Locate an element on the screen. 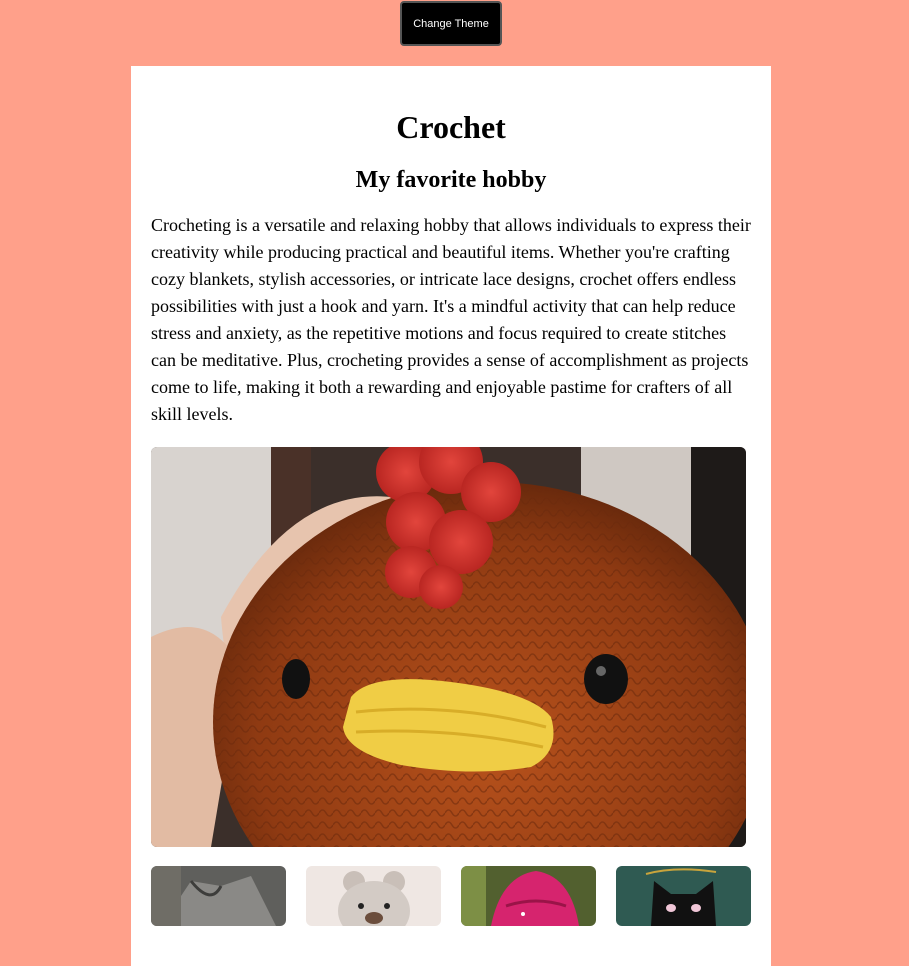 Image resolution: width=909 pixels, height=966 pixels. change-theme-button: Change Theme is located at coordinates (451, 23).